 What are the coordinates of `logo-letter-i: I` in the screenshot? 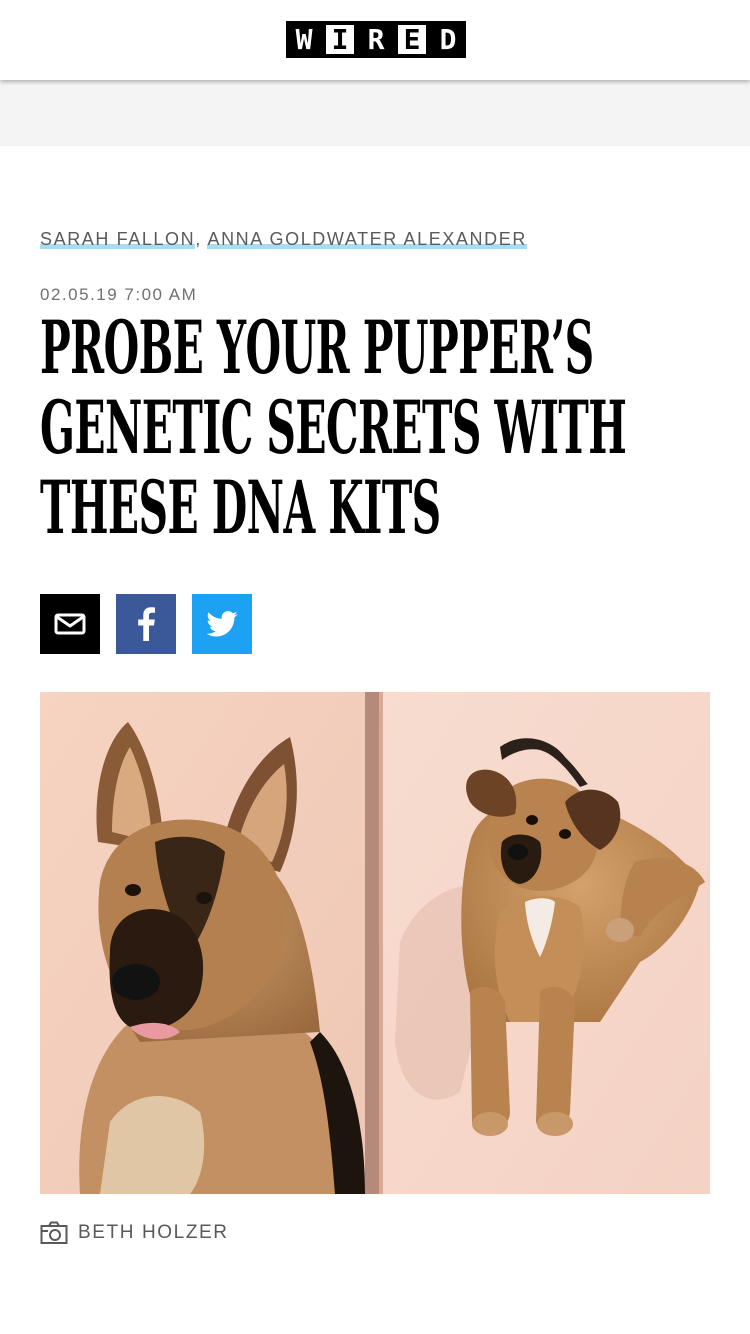 It's located at (340, 39).